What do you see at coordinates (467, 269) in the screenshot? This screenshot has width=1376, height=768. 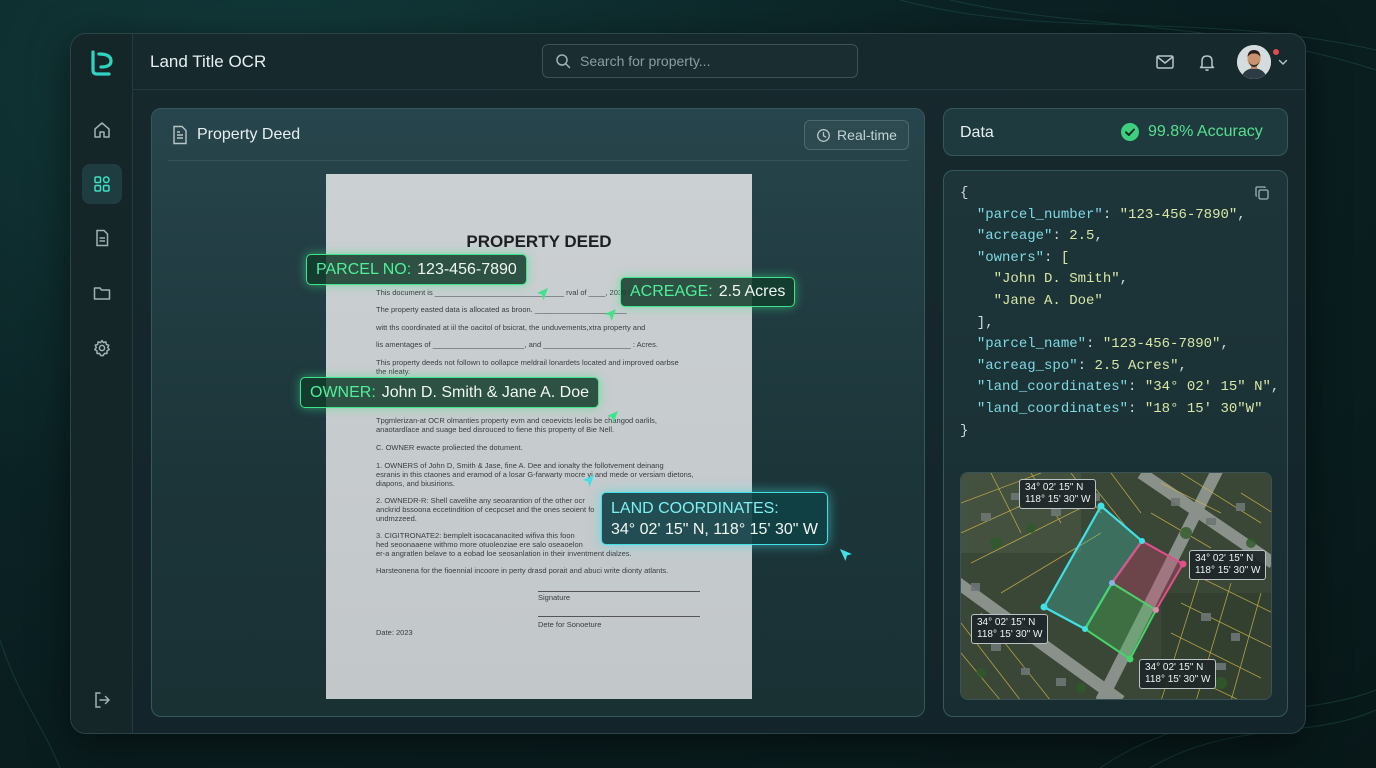 I see `parcel-number-value: 123-456-7890` at bounding box center [467, 269].